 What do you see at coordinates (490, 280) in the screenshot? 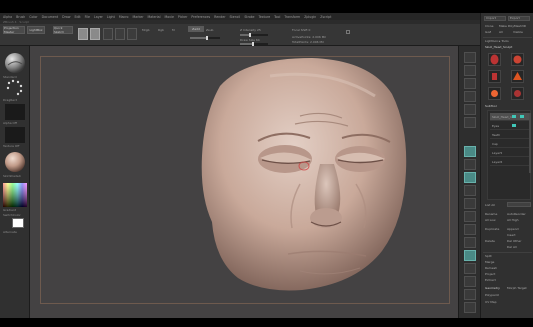
I see `extract-section: Extract` at bounding box center [490, 280].